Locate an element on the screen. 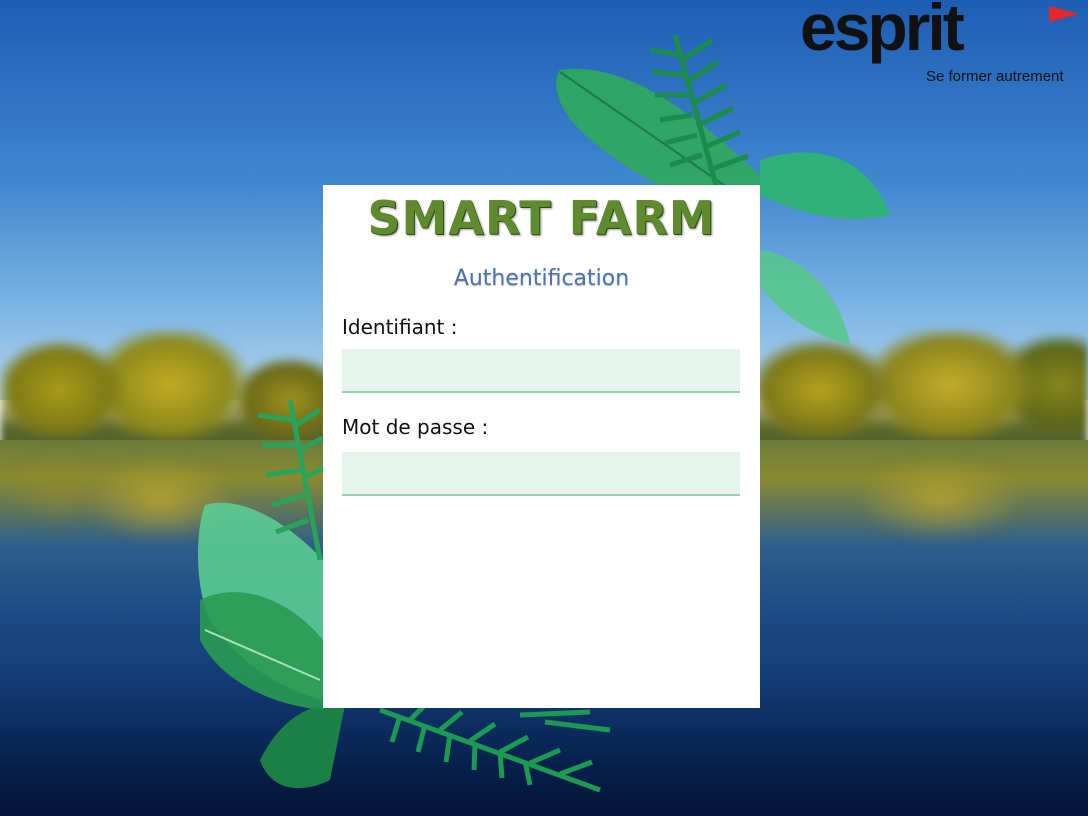 The height and width of the screenshot is (816, 1088). page-subtitle: Authentification is located at coordinates (541, 278).